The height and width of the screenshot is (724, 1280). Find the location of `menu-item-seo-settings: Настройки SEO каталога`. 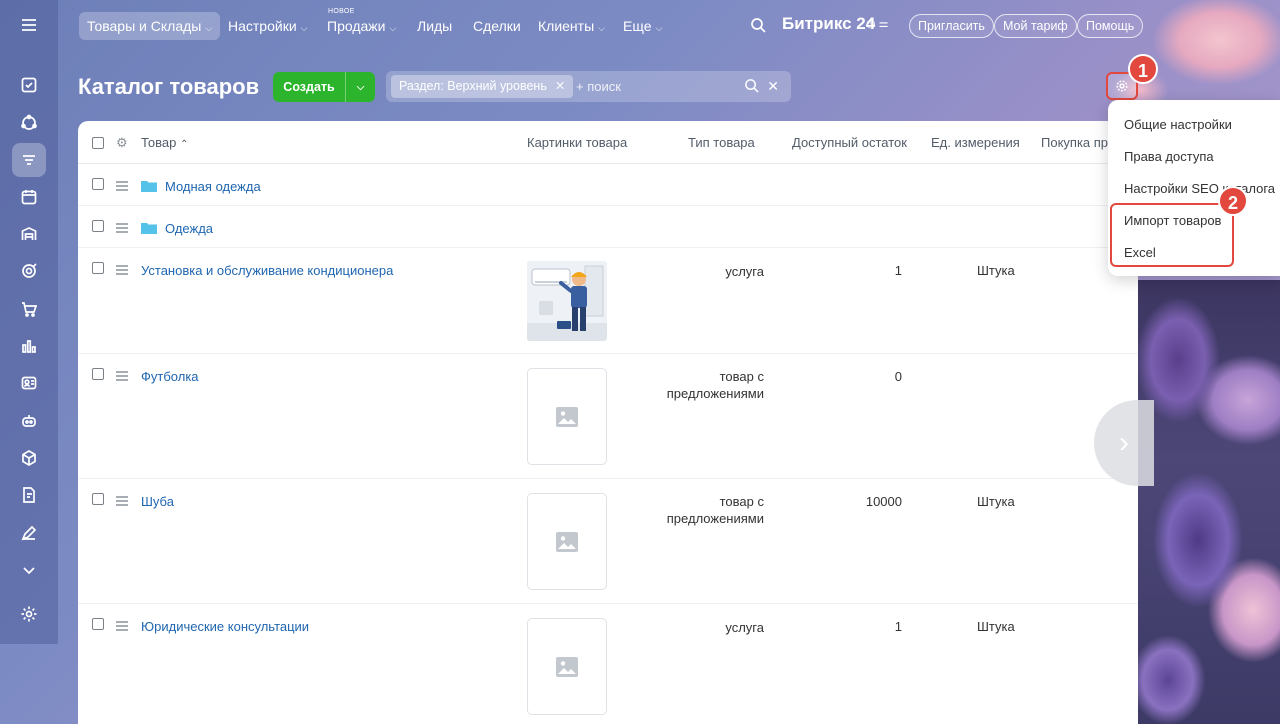

menu-item-seo-settings: Настройки SEO каталога is located at coordinates (1199, 188).